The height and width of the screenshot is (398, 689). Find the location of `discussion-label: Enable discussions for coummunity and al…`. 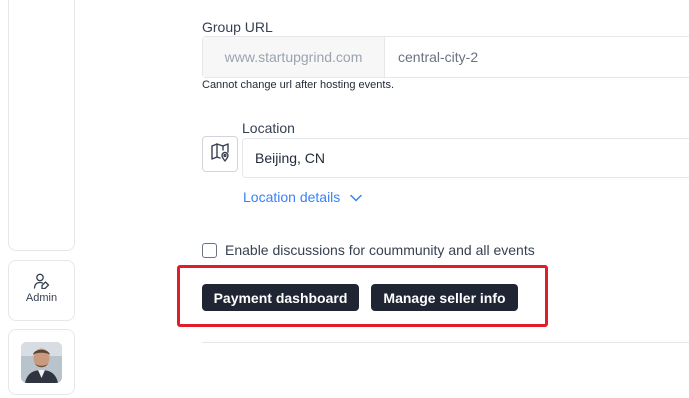

discussion-label: Enable discussions for coummunity and al… is located at coordinates (380, 250).